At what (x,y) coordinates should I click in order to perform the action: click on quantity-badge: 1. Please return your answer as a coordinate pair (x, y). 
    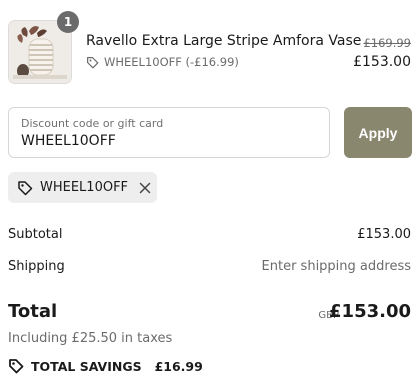
    Looking at the image, I should click on (68, 22).